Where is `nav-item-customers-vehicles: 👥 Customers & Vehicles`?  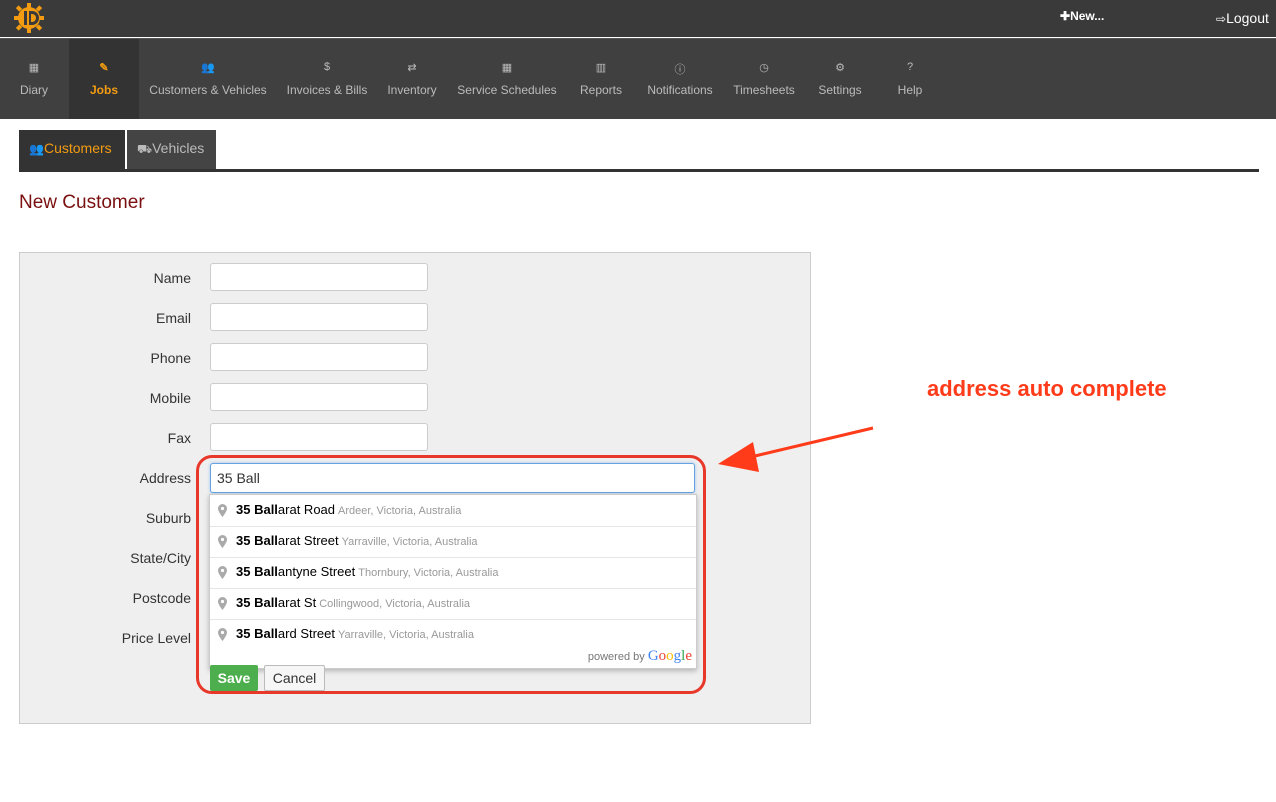 nav-item-customers-vehicles: 👥 Customers & Vehicles is located at coordinates (208, 79).